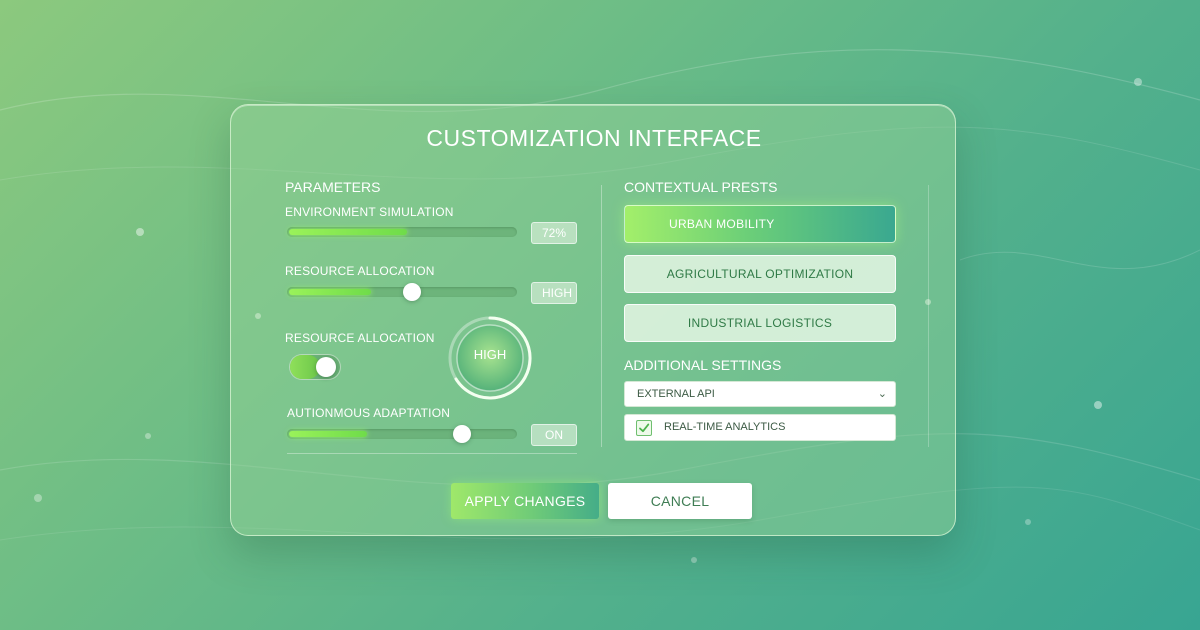 The image size is (1200, 630). I want to click on environment-simulation-fill, so click(348, 232).